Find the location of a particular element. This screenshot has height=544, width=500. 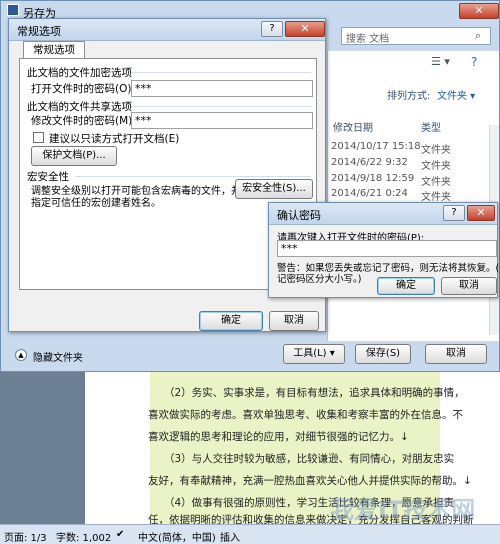

saveas-close-icon: ✕ is located at coordinates (479, 11).